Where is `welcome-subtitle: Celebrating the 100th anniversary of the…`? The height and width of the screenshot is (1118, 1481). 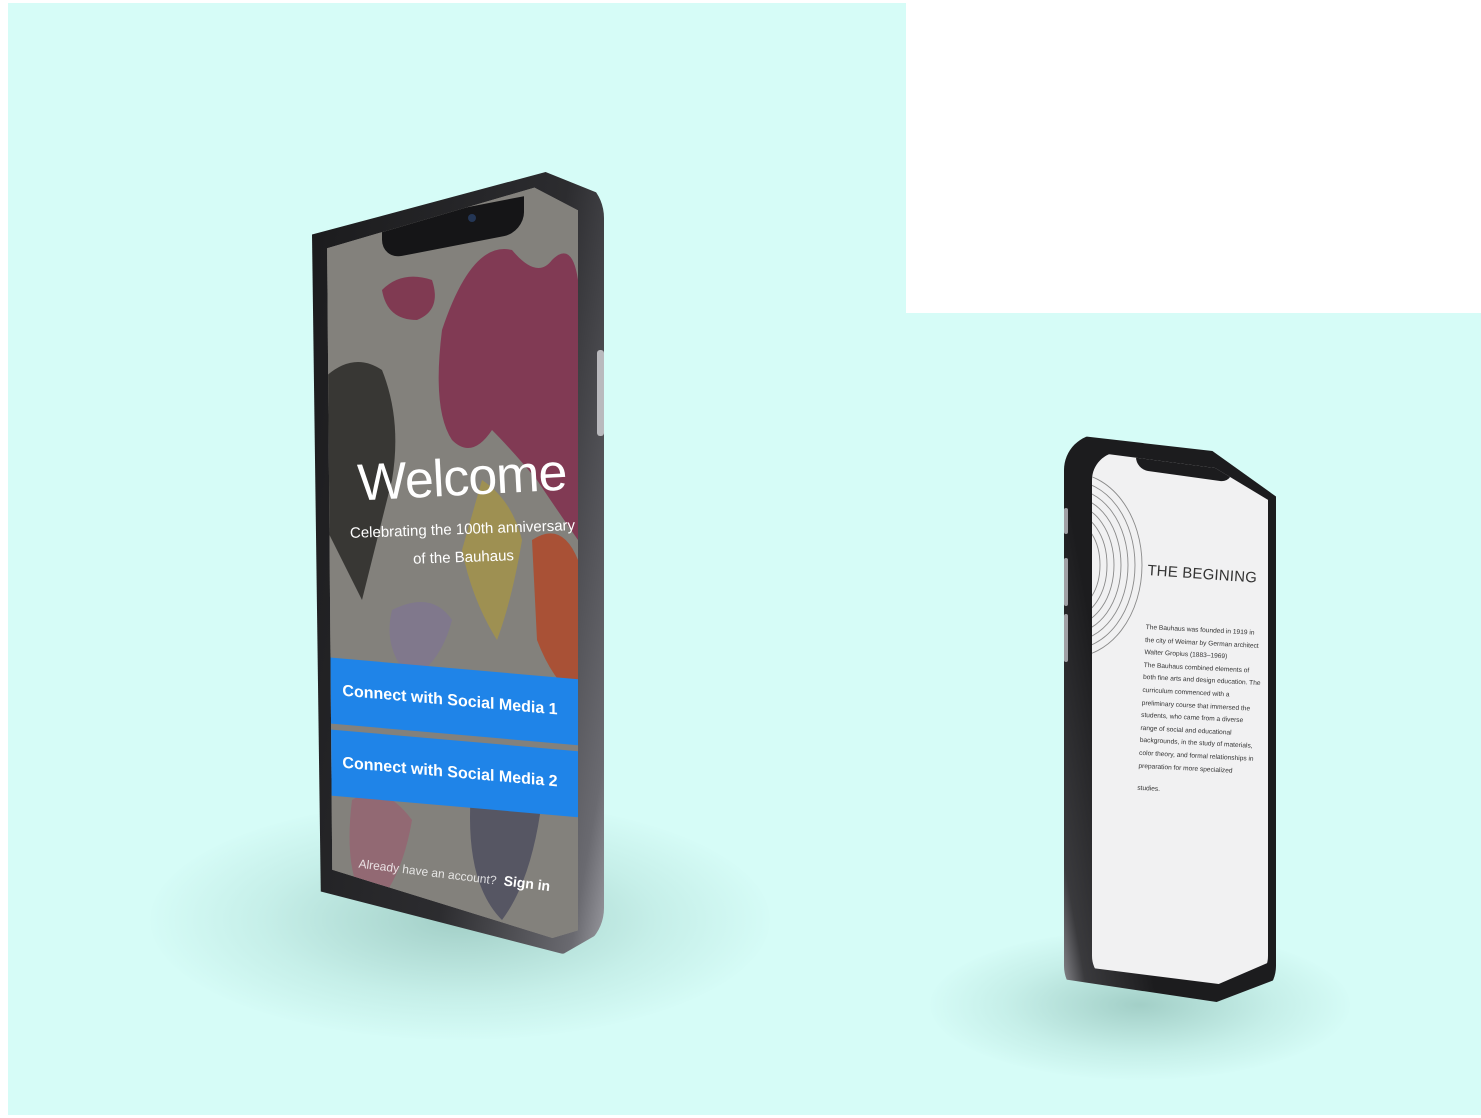 welcome-subtitle: Celebrating the 100th anniversary of the… is located at coordinates (458, 544).